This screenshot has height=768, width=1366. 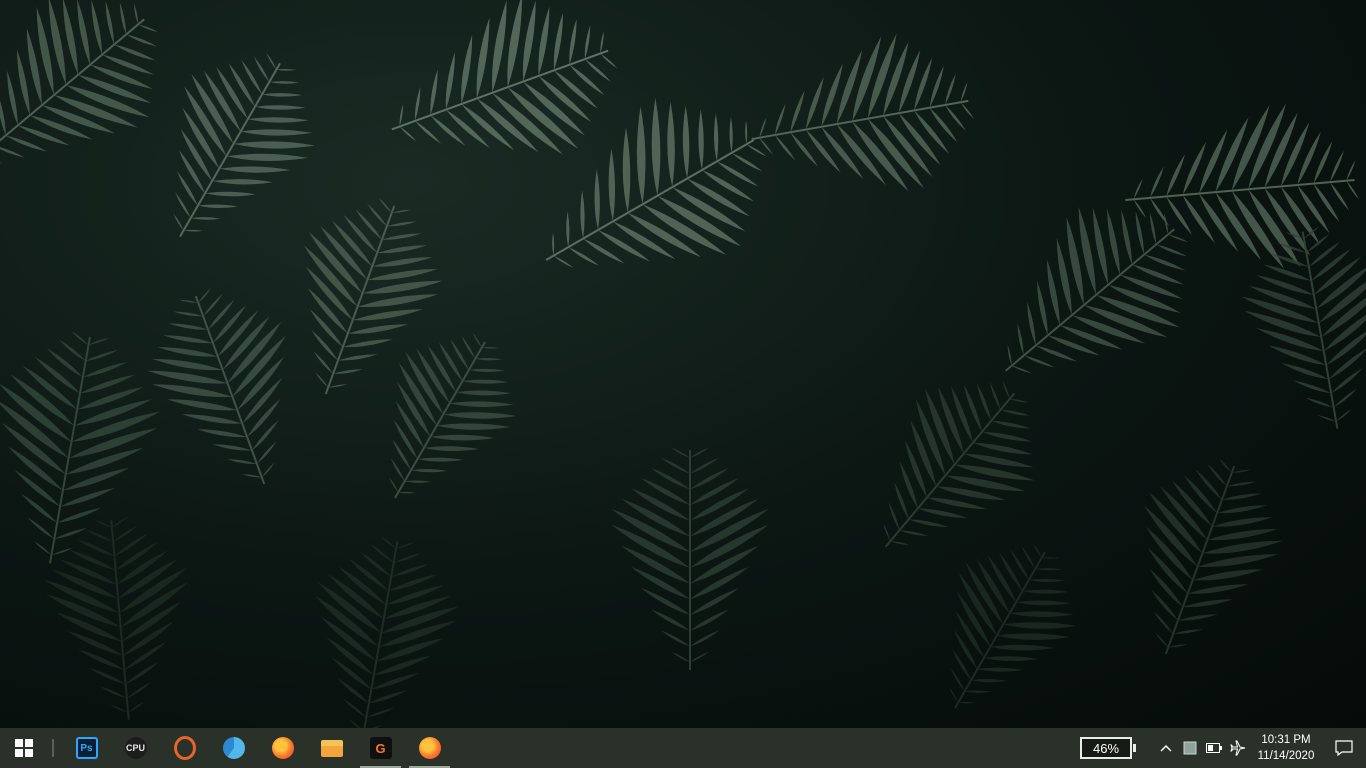 I want to click on photoshop-icon: Ps, so click(x=86, y=748).